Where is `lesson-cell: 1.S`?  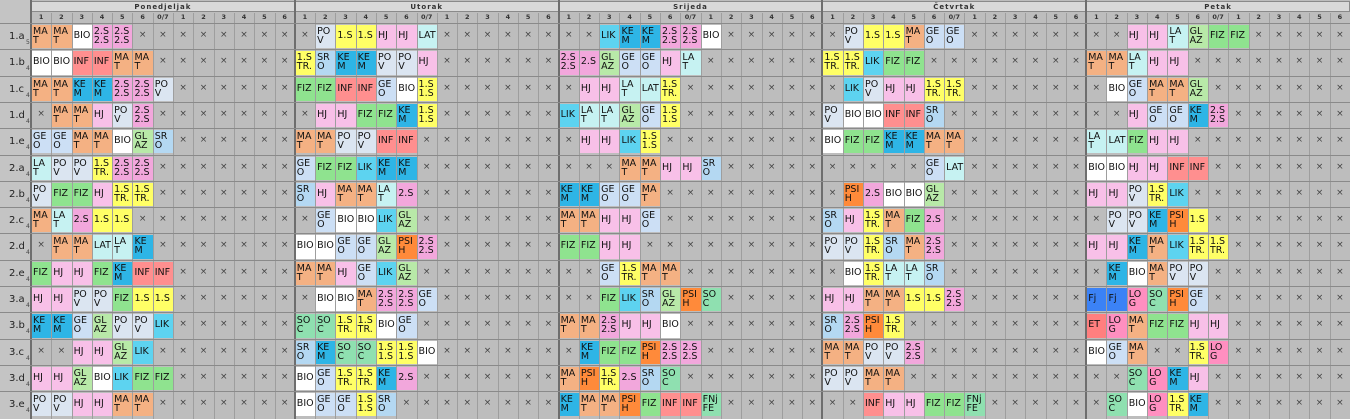
lesson-cell: 1.S is located at coordinates (873, 37).